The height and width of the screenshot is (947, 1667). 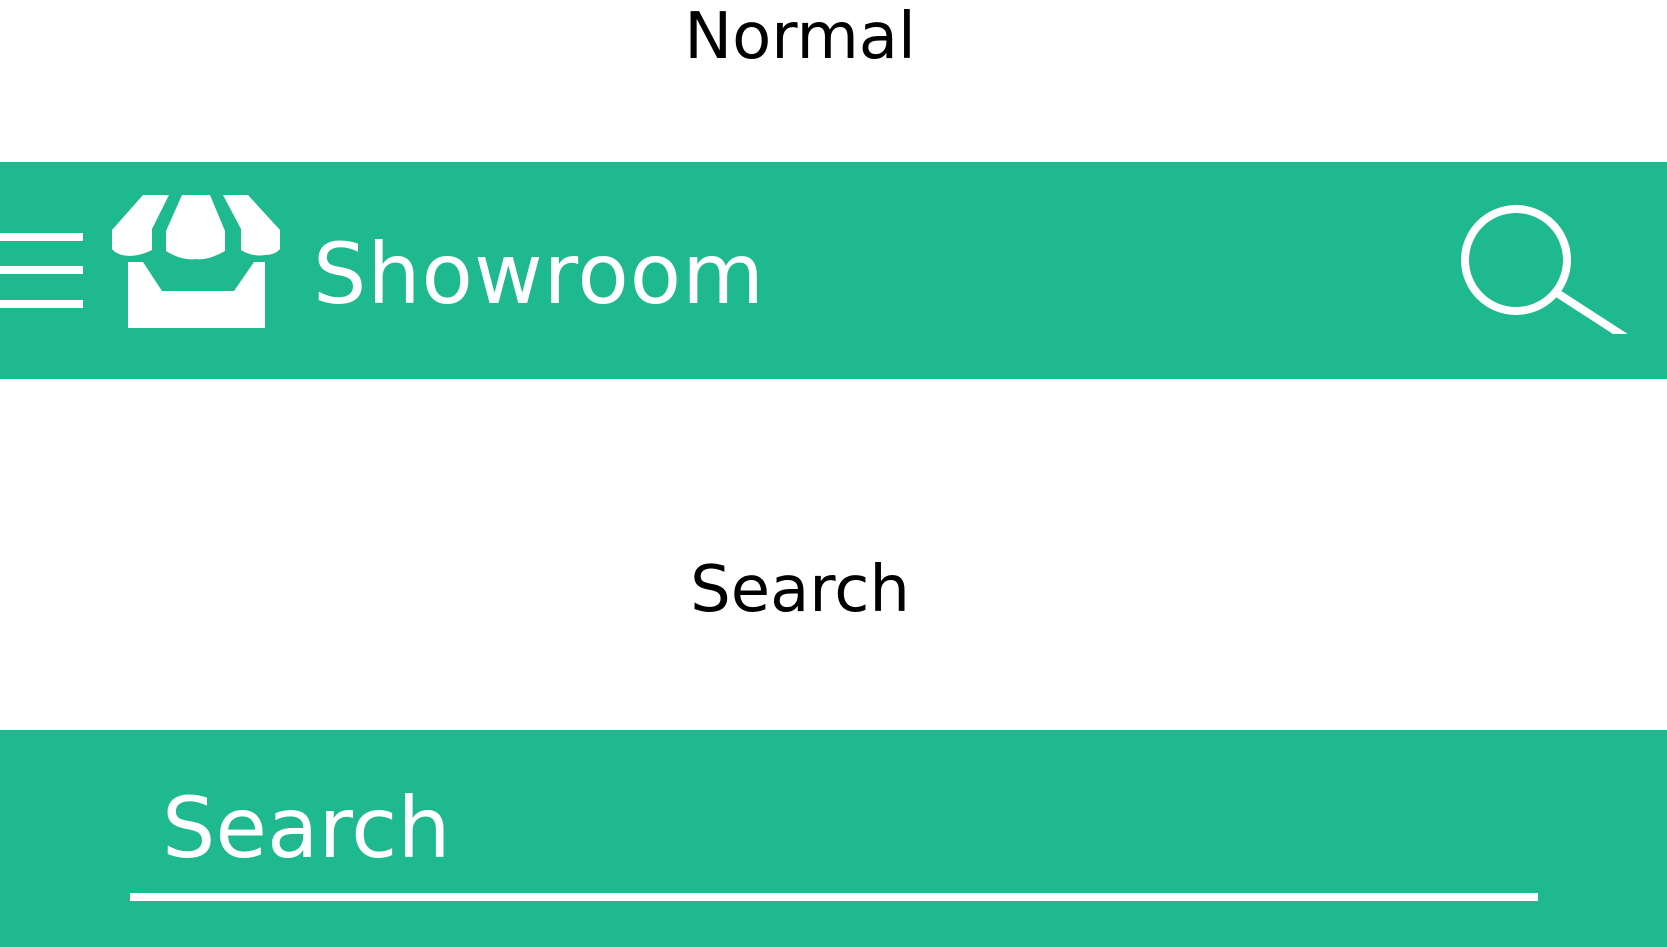 I want to click on app-title: Showroom, so click(x=539, y=274).